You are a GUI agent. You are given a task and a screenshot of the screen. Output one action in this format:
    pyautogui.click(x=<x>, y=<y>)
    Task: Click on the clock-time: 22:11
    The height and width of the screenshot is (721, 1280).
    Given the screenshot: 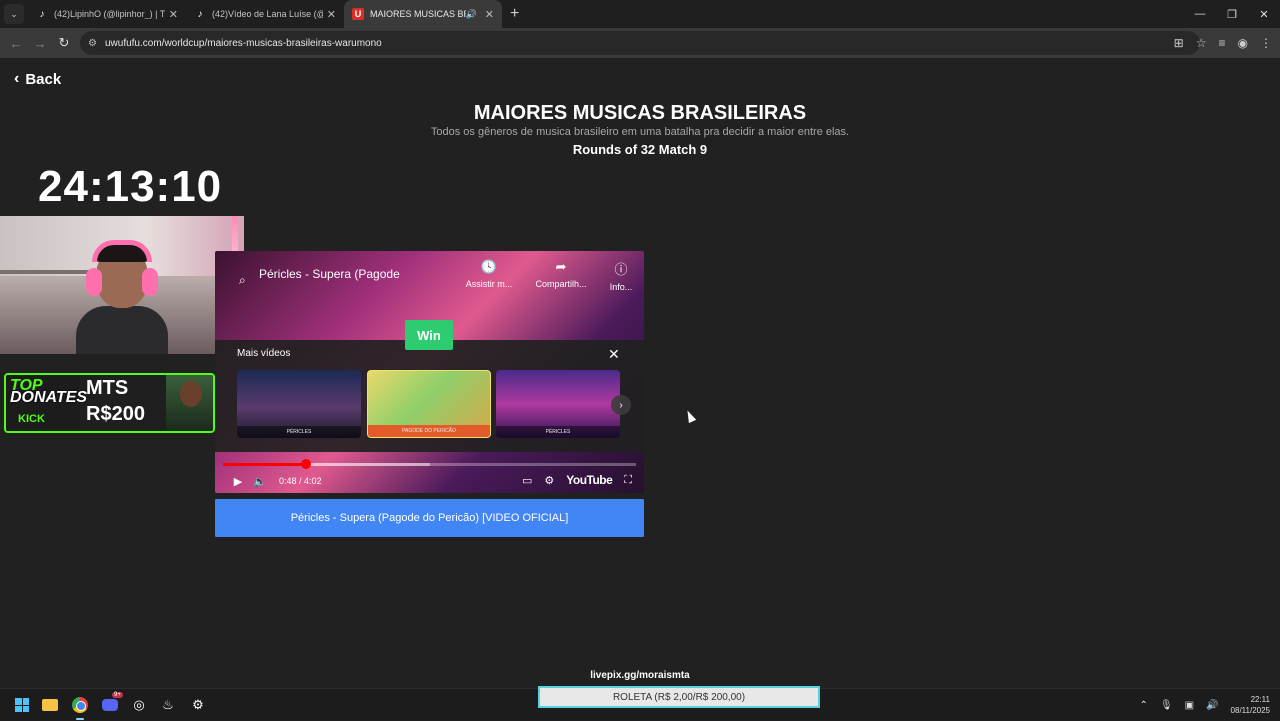 What is the action you would take?
    pyautogui.click(x=1260, y=699)
    